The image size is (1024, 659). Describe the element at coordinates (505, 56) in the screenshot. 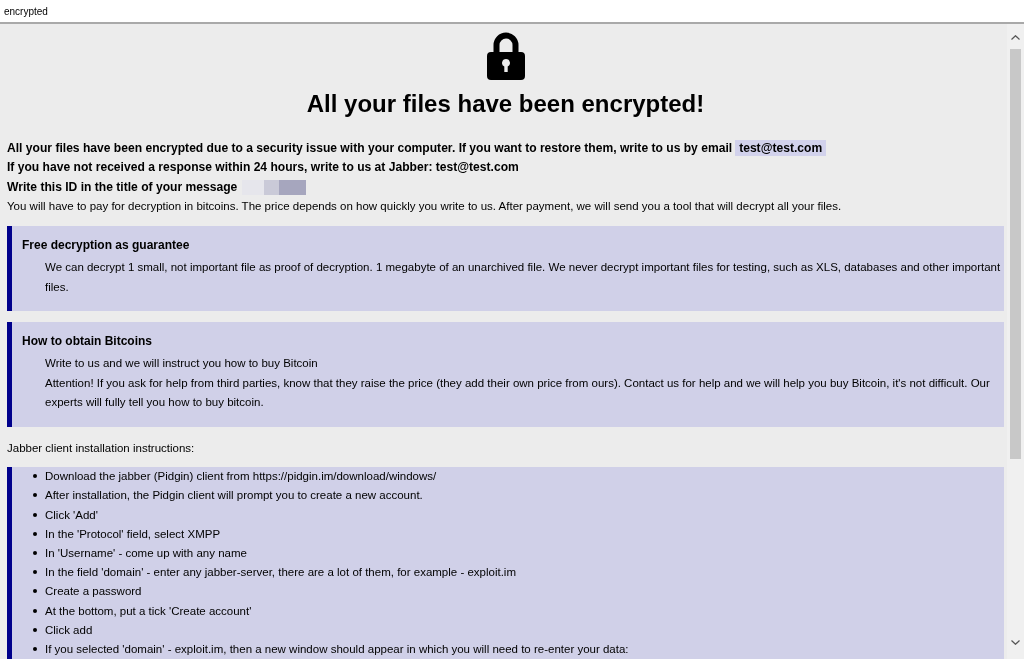

I see `padlock-icon` at that location.